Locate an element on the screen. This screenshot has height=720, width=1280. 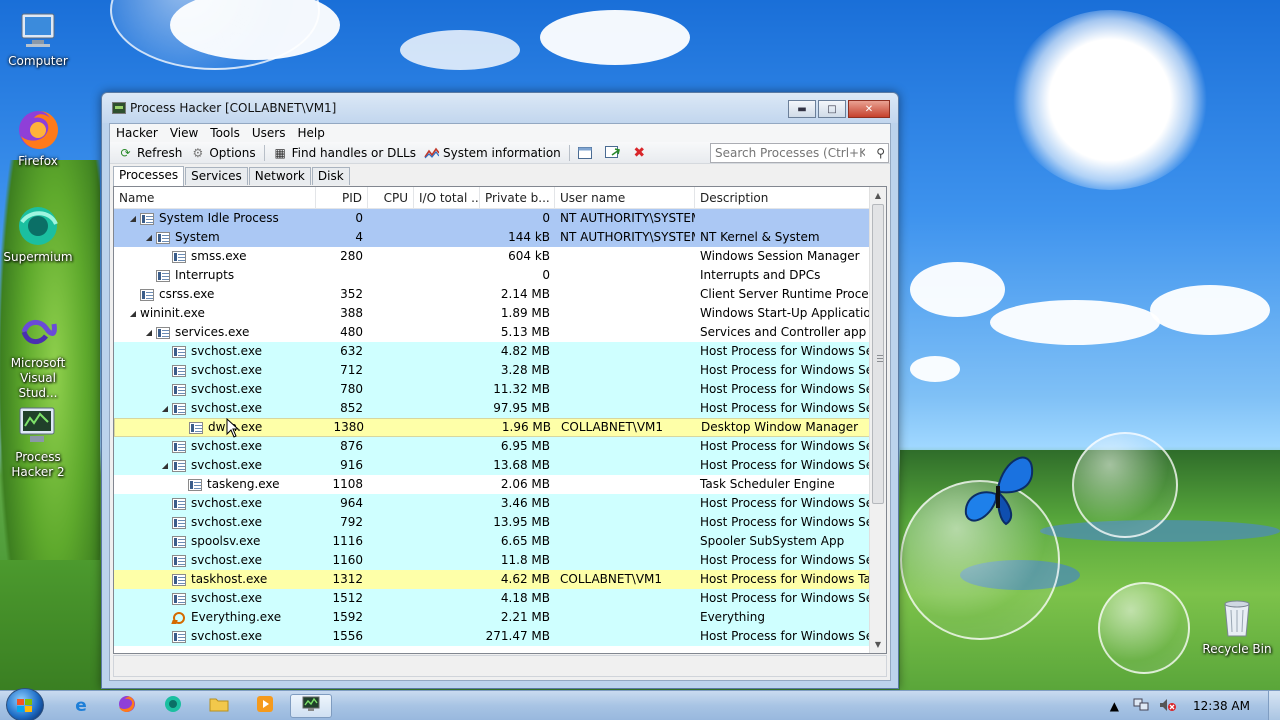
search-input is located at coordinates (790, 153).